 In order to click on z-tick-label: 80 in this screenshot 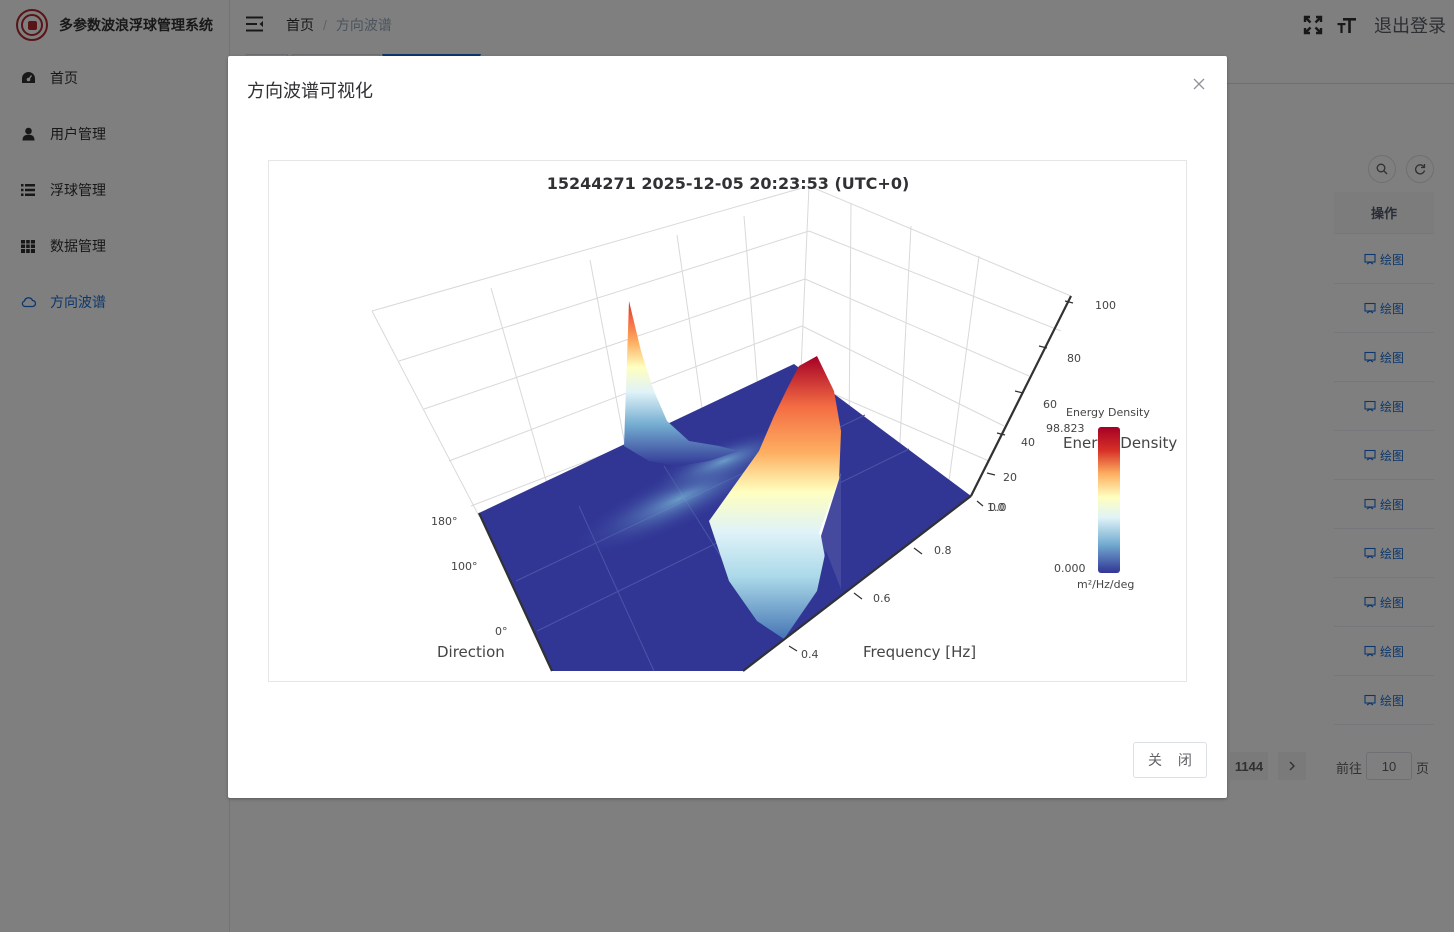, I will do `click(1074, 358)`.